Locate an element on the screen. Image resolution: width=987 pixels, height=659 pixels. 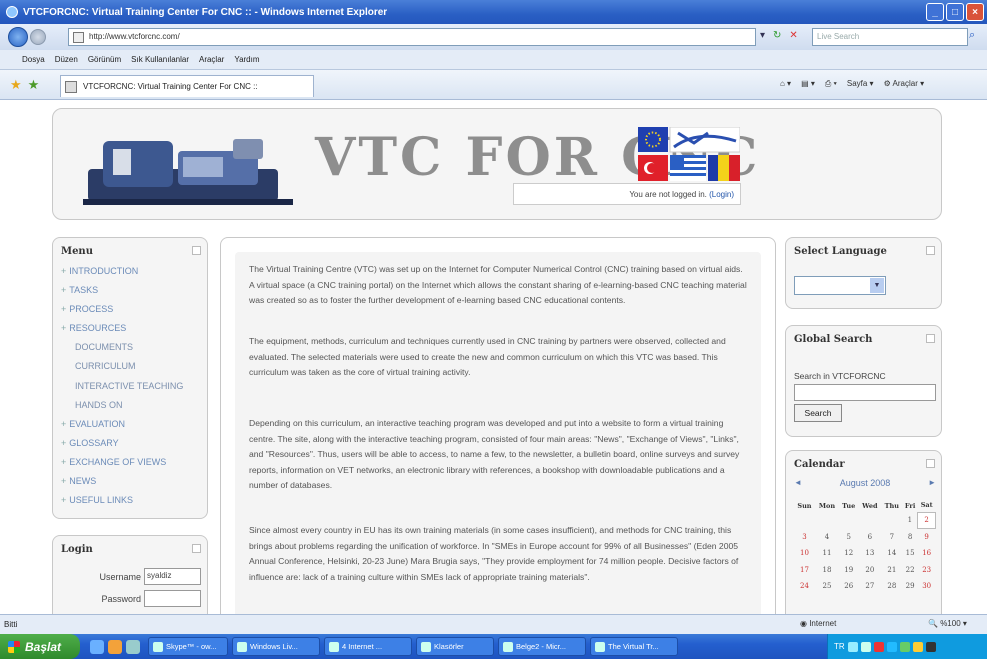
forward-button is located at coordinates (38, 37).